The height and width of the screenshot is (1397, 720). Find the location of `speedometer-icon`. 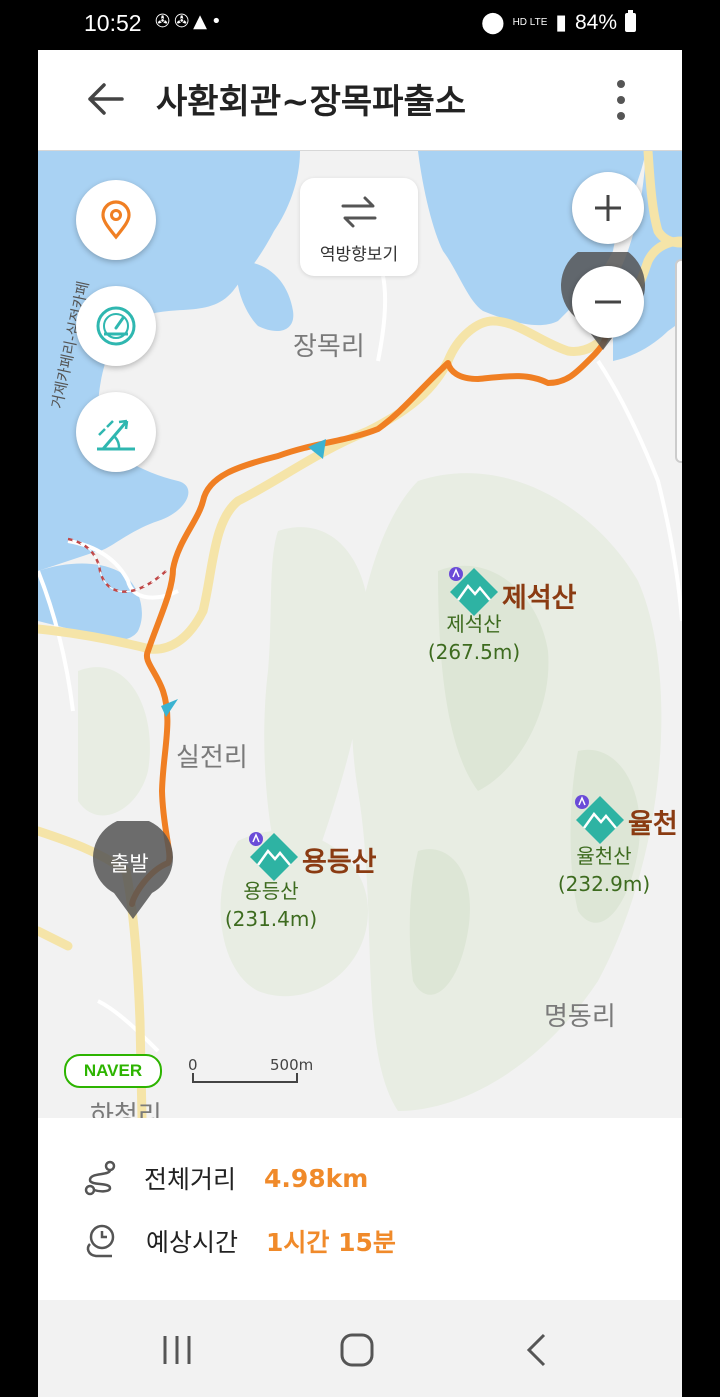

speedometer-icon is located at coordinates (116, 326).